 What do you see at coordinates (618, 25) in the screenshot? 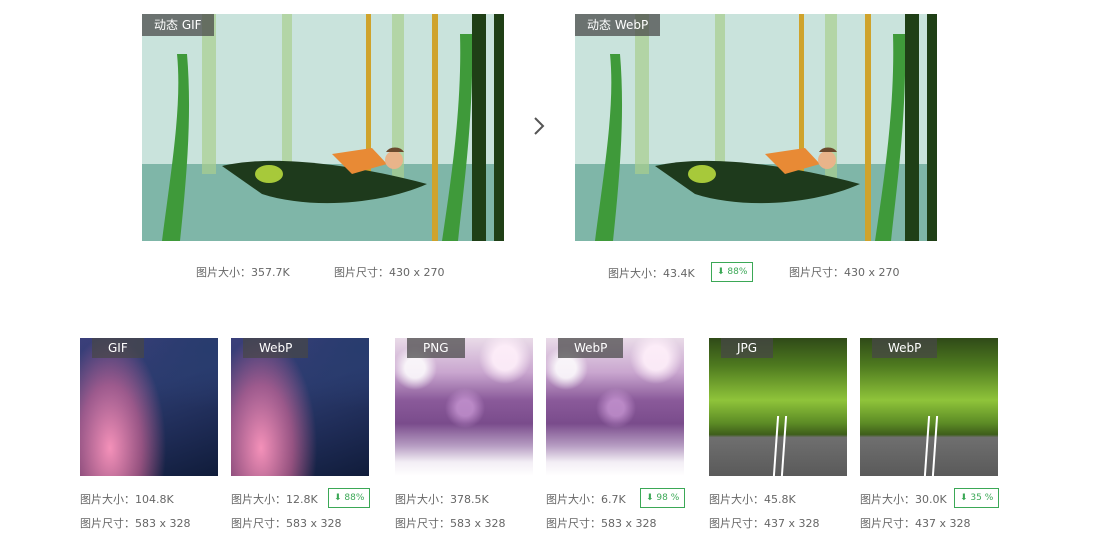
I see `format-tag: 动态 WebP` at bounding box center [618, 25].